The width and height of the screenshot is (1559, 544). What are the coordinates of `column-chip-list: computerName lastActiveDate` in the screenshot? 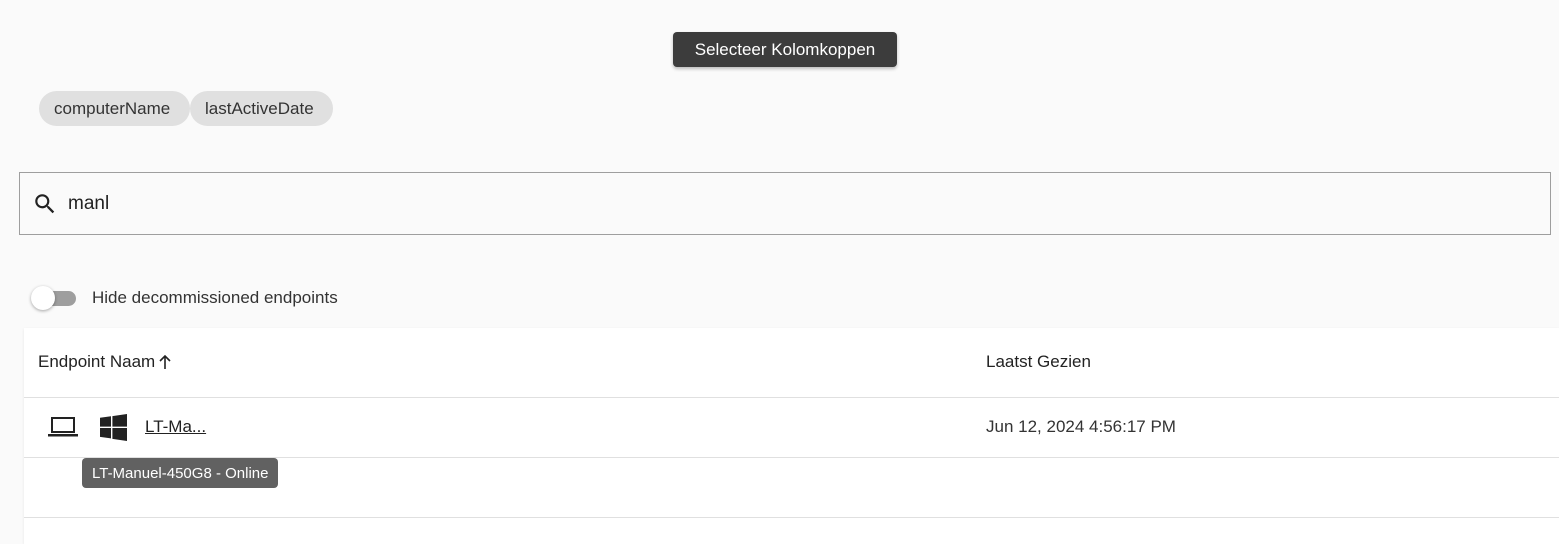 It's located at (186, 108).